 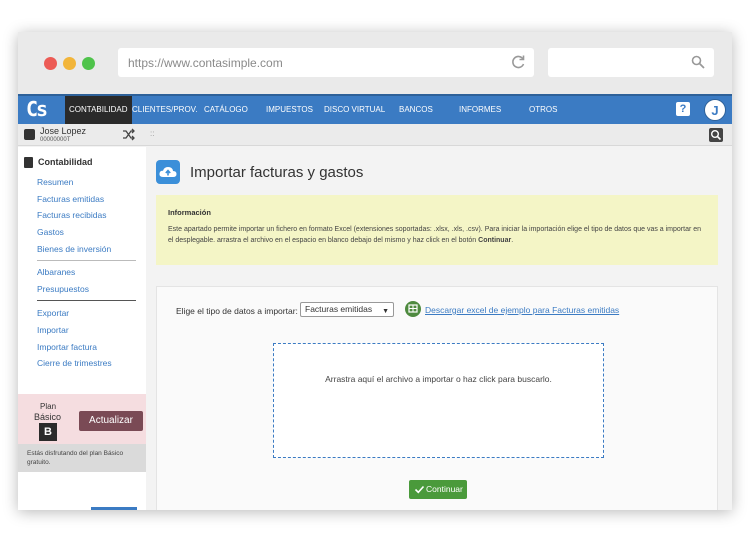 What do you see at coordinates (326, 62) in the screenshot?
I see `address-bar: https://www.contasimple.com` at bounding box center [326, 62].